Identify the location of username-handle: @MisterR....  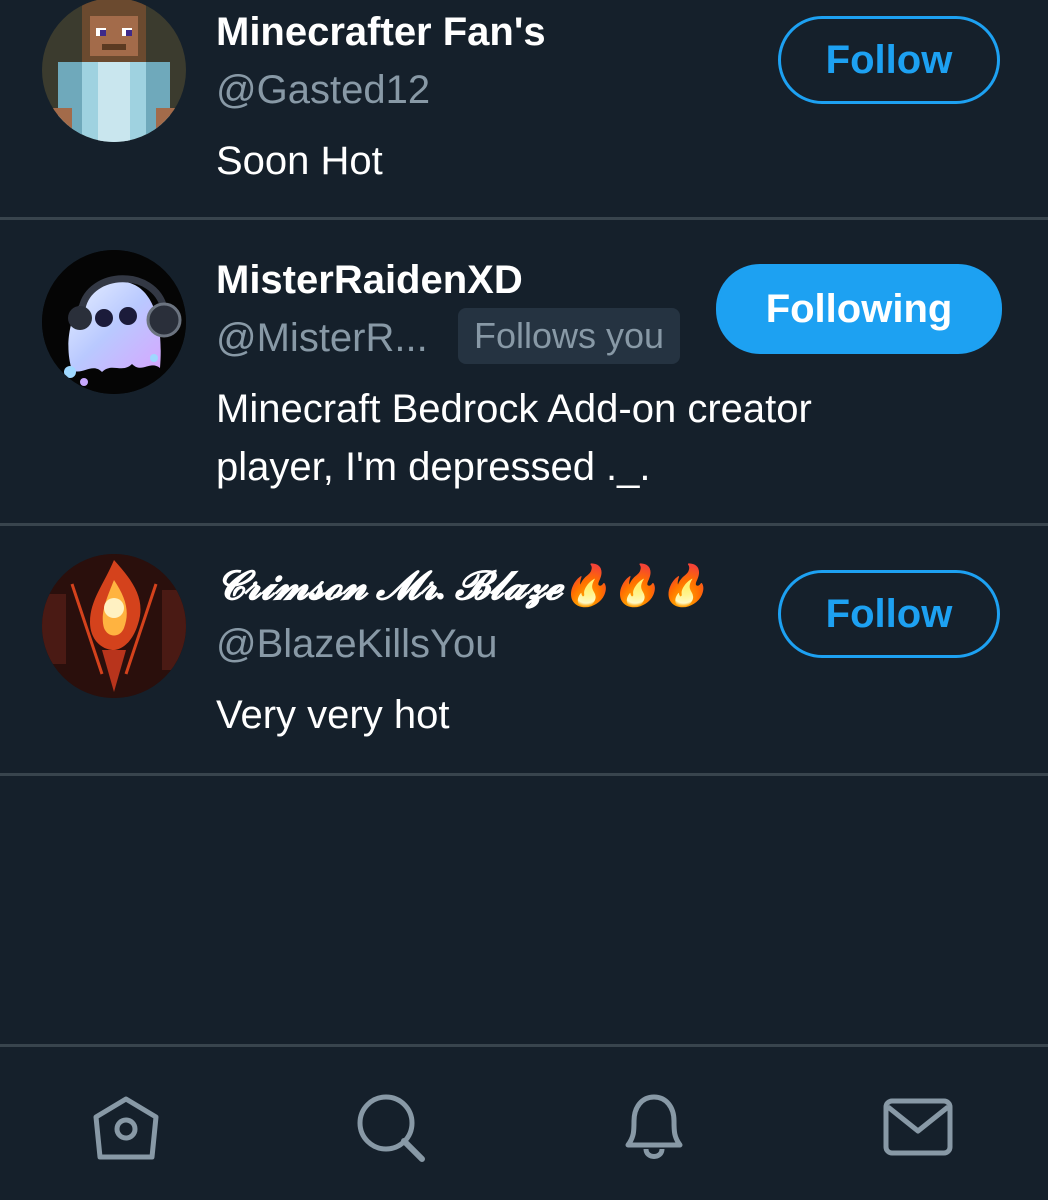
(322, 338).